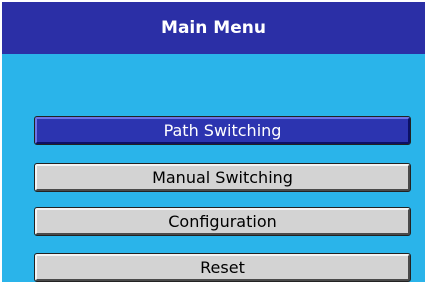 The width and height of the screenshot is (427, 284). Describe the element at coordinates (222, 267) in the screenshot. I see `reset-button: Reset` at that location.